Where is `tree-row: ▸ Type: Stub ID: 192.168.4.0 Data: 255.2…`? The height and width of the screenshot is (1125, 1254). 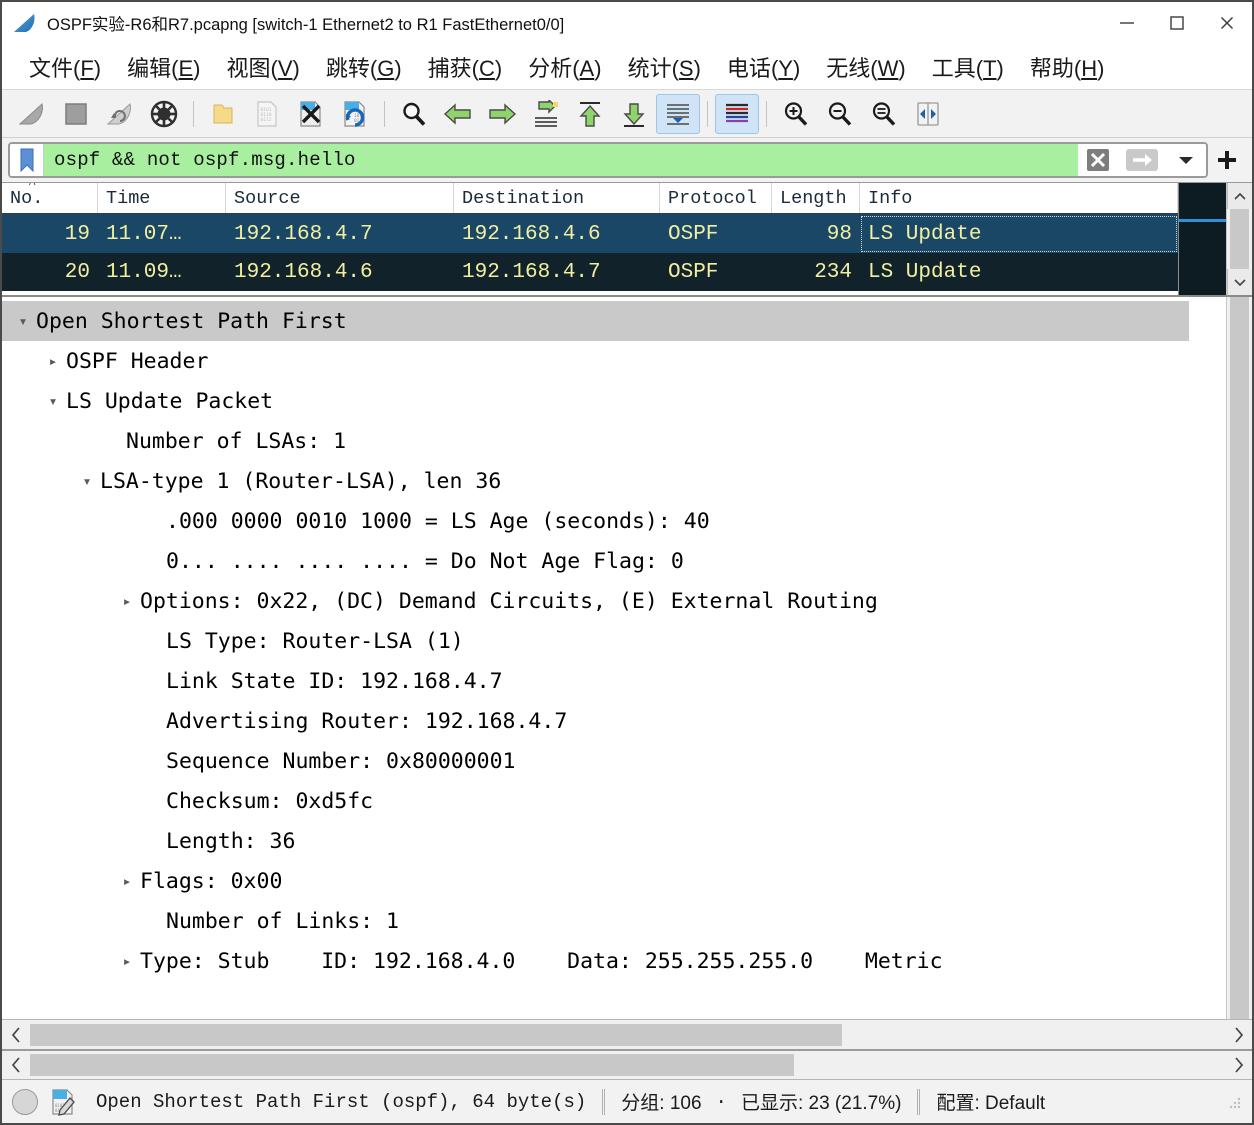
tree-row: ▸ Type: Stub ID: 192.168.4.0 Data: 255.2… is located at coordinates (614, 961).